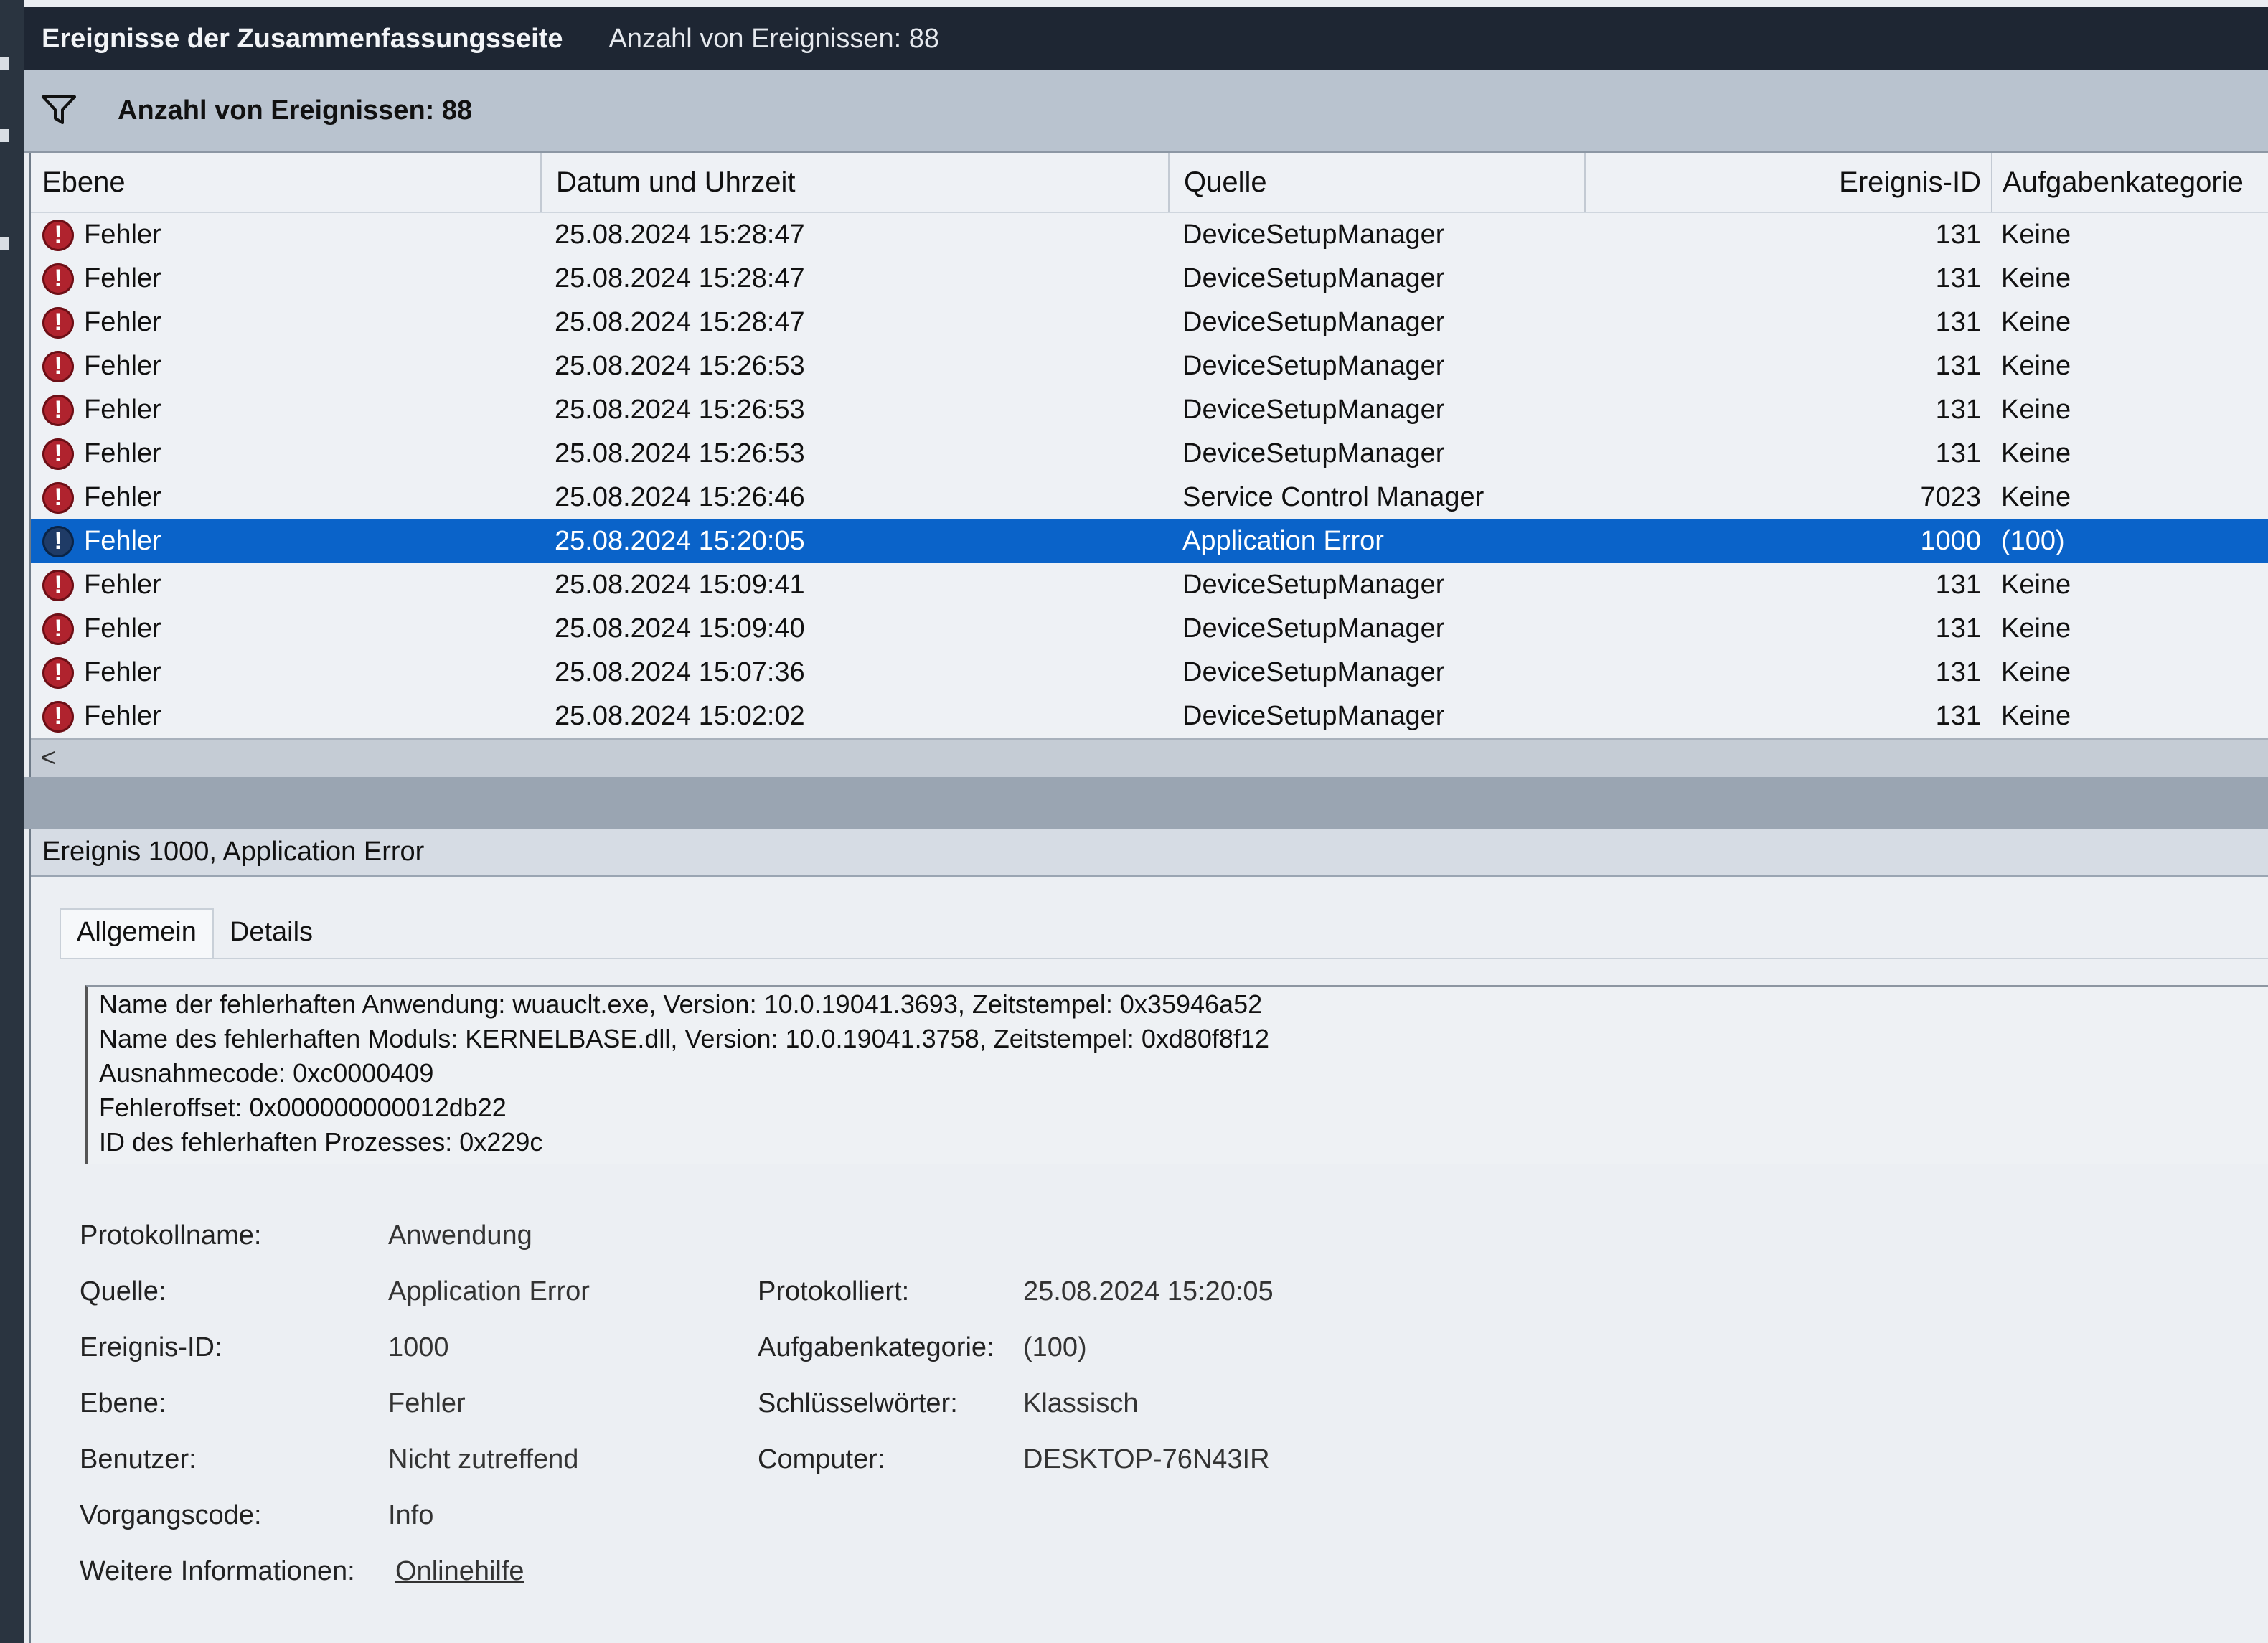  I want to click on tab-allgemein: Allgemein, so click(137, 933).